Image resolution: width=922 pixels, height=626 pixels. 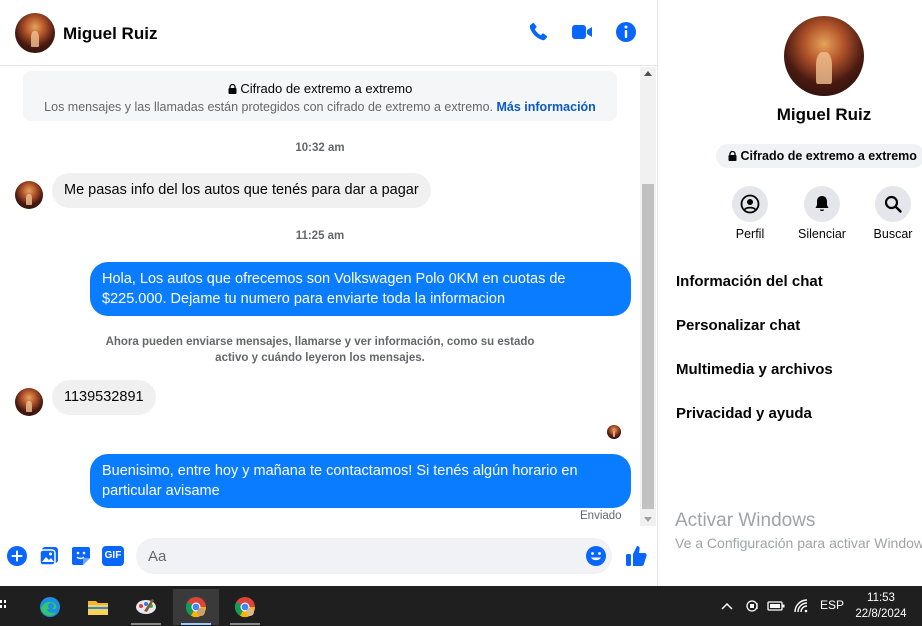 I want to click on gallery-icon, so click(x=49, y=556).